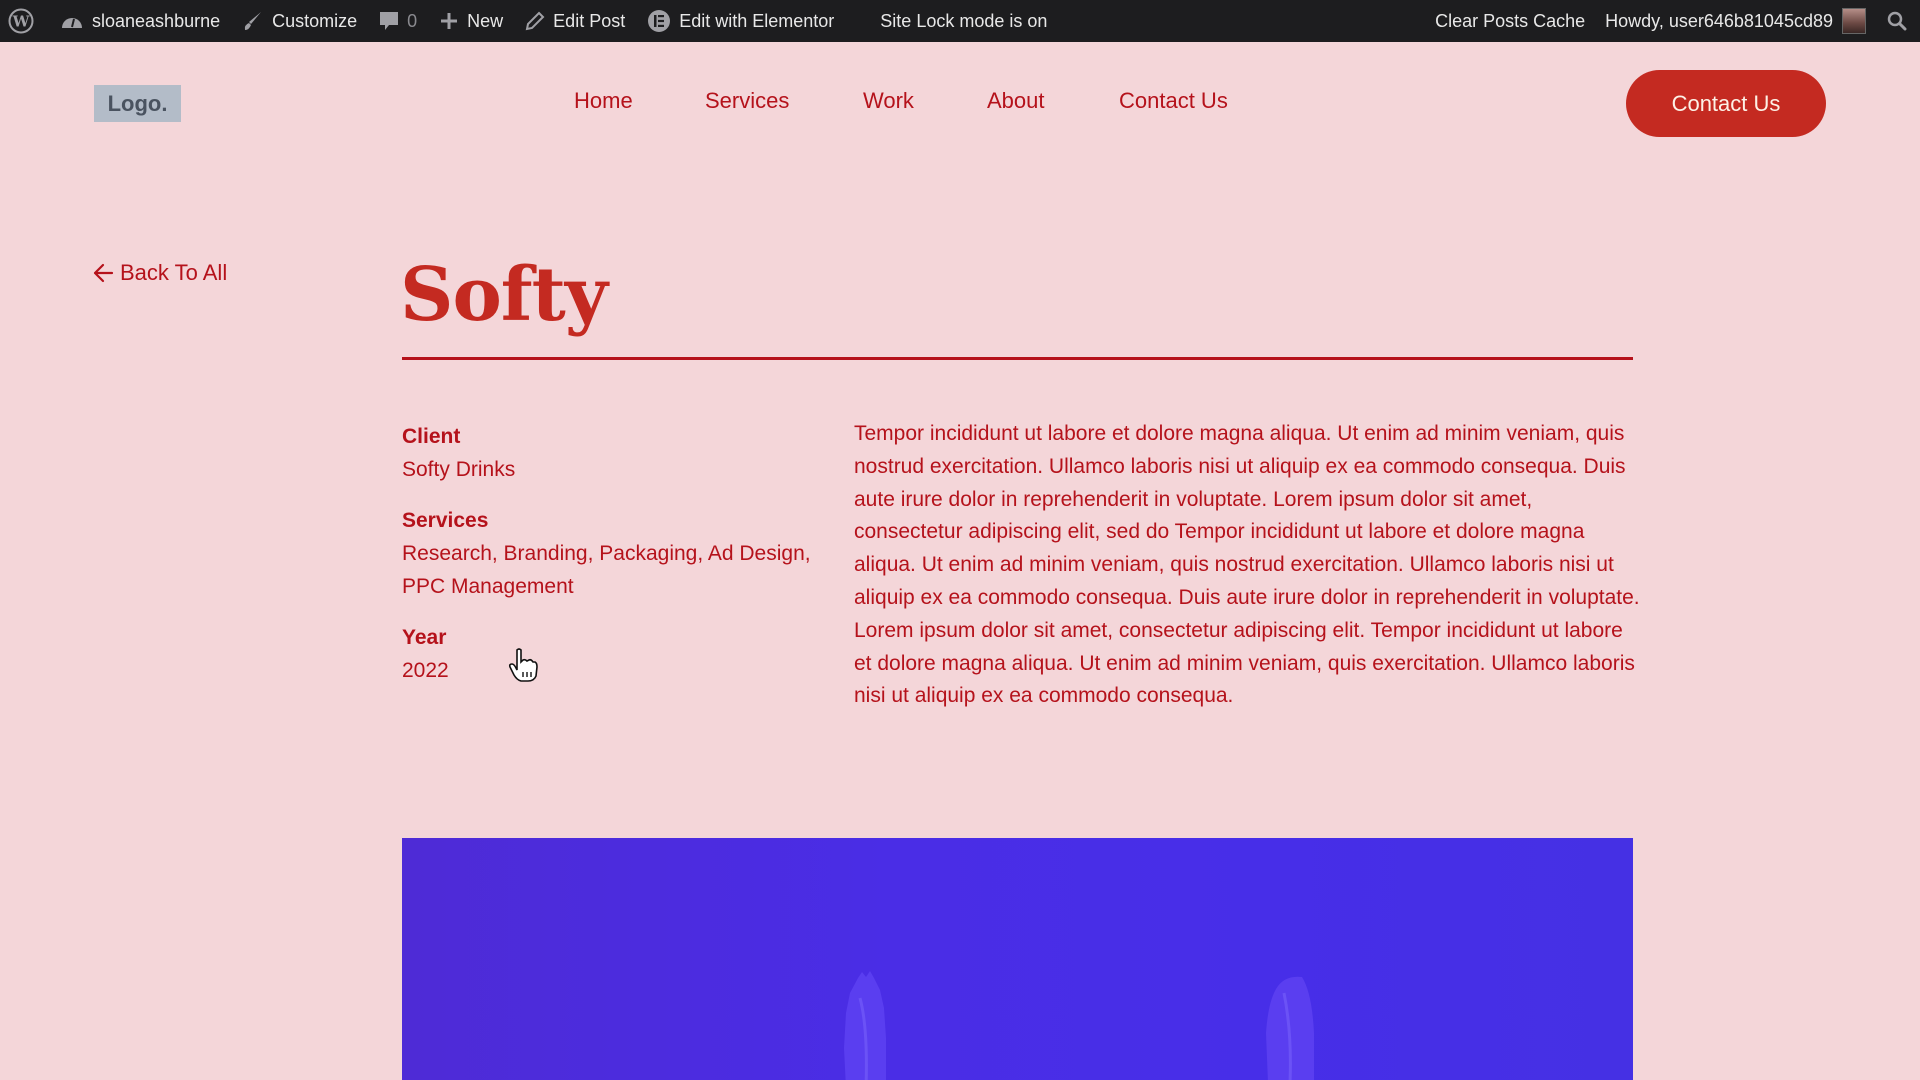 This screenshot has height=1080, width=1920. I want to click on edit-post-label: Edit Post, so click(589, 20).